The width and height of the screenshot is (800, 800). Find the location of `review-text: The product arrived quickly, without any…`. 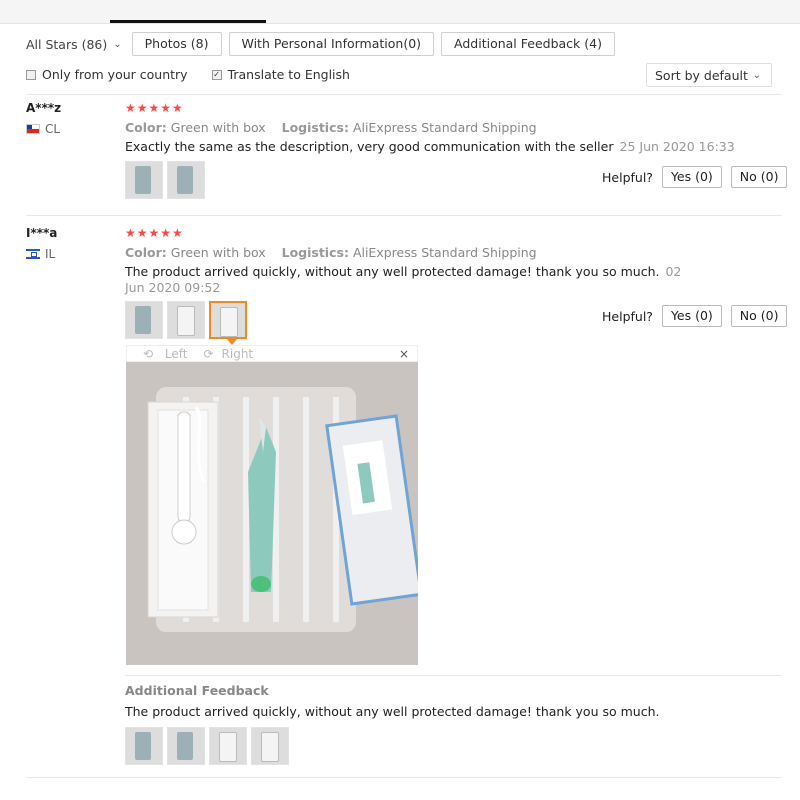

review-text: The product arrived quickly, without any… is located at coordinates (410, 280).